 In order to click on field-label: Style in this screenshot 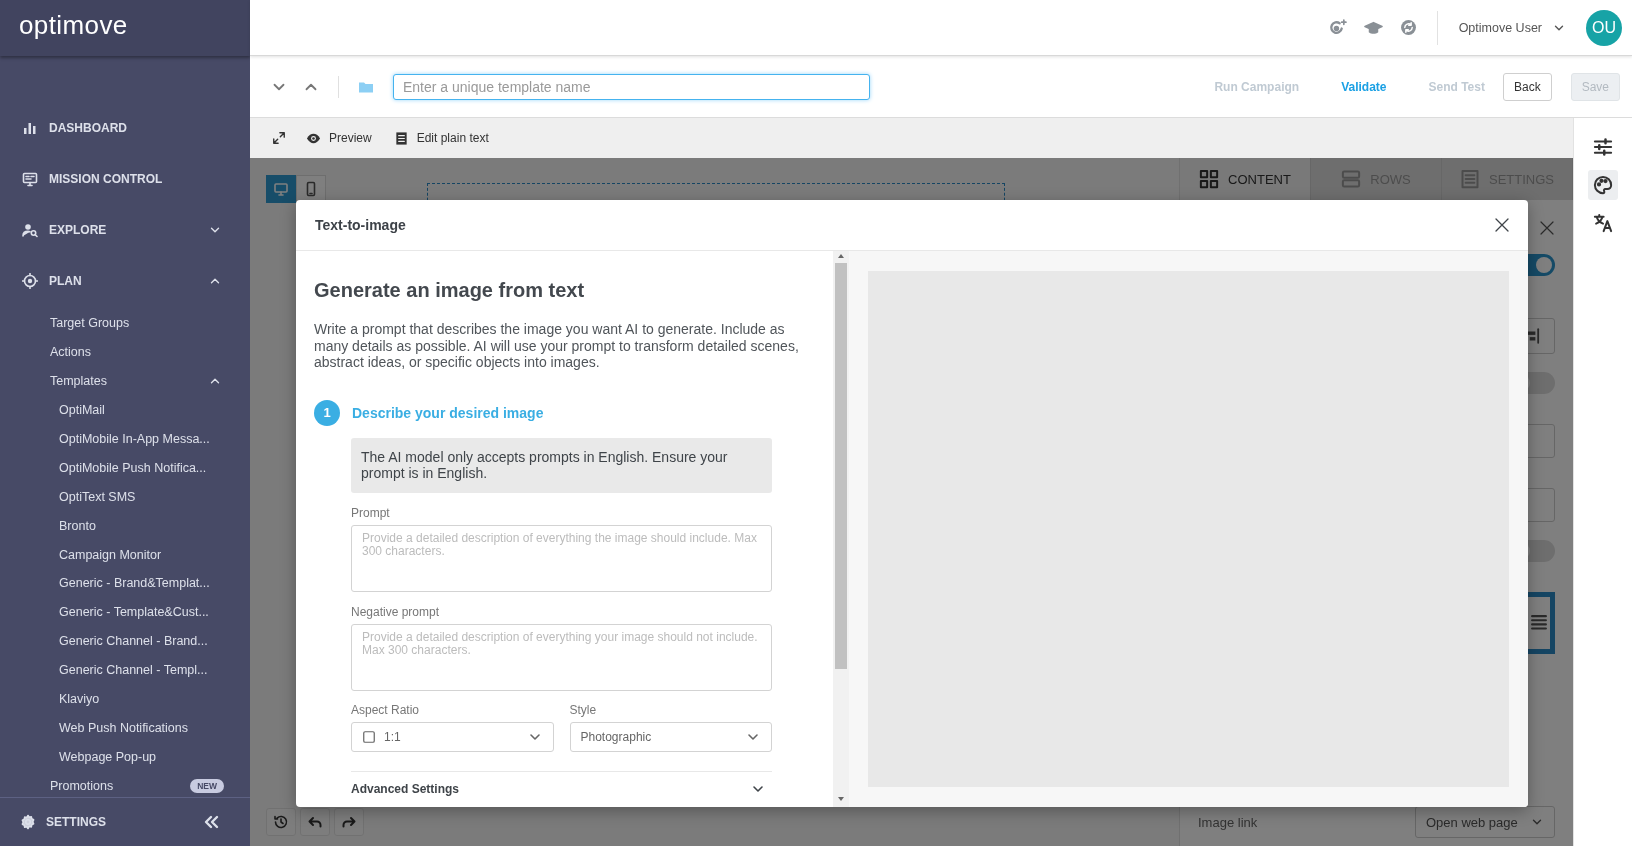, I will do `click(583, 709)`.